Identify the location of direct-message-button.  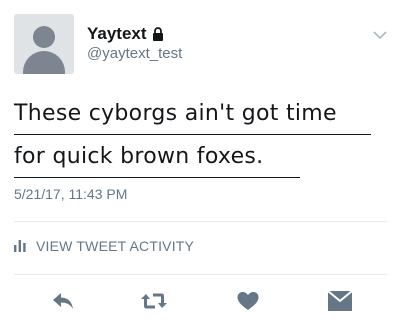
(340, 301).